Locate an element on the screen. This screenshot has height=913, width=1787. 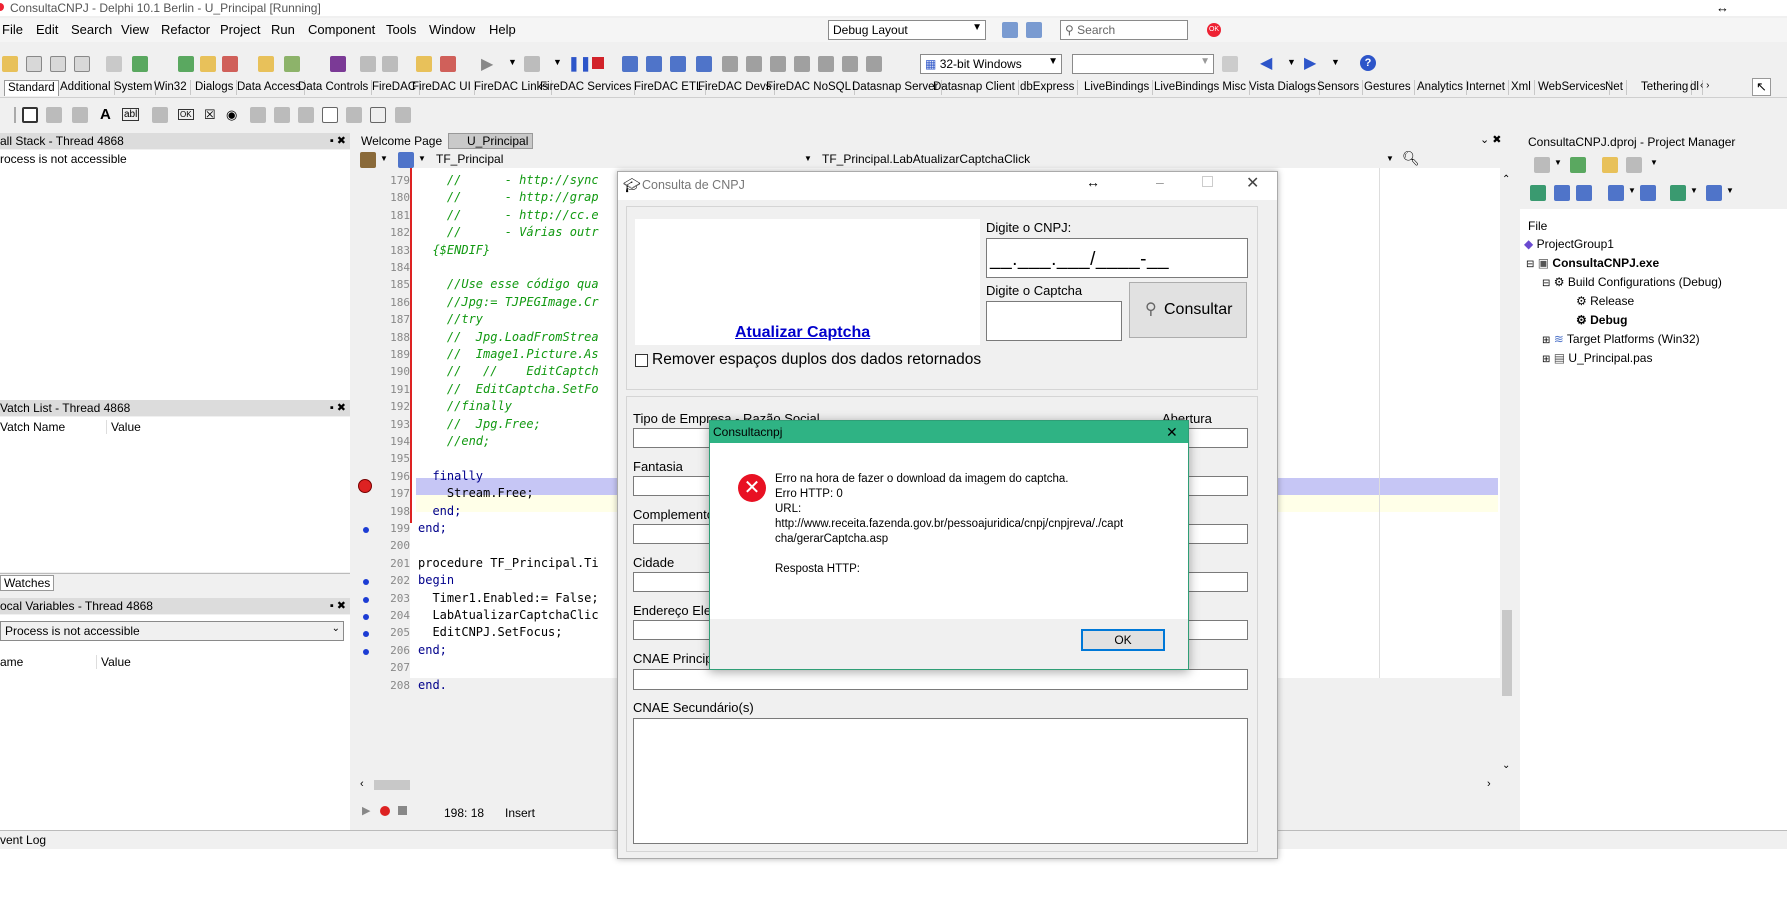
view-icon is located at coordinates (1634, 165).